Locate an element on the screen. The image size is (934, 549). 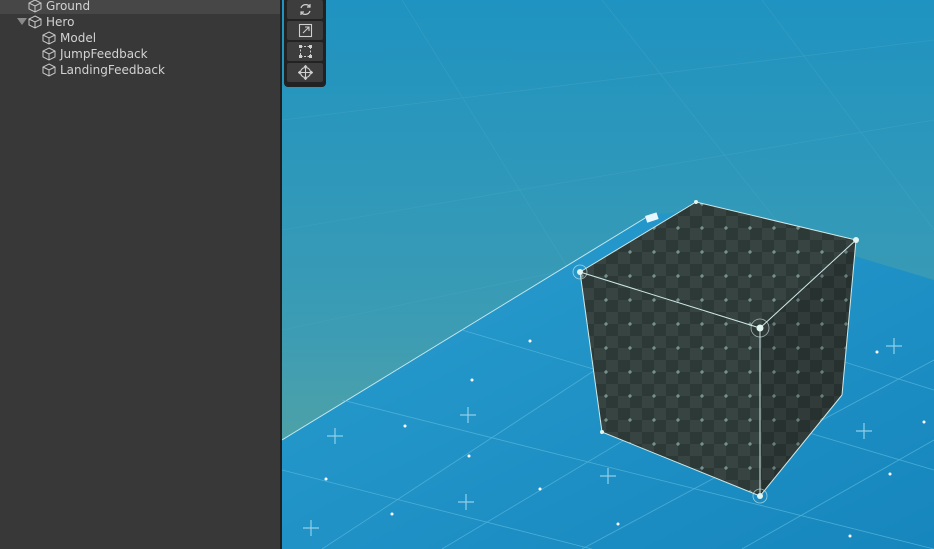
hierarchy-item-label: Hero is located at coordinates (60, 22).